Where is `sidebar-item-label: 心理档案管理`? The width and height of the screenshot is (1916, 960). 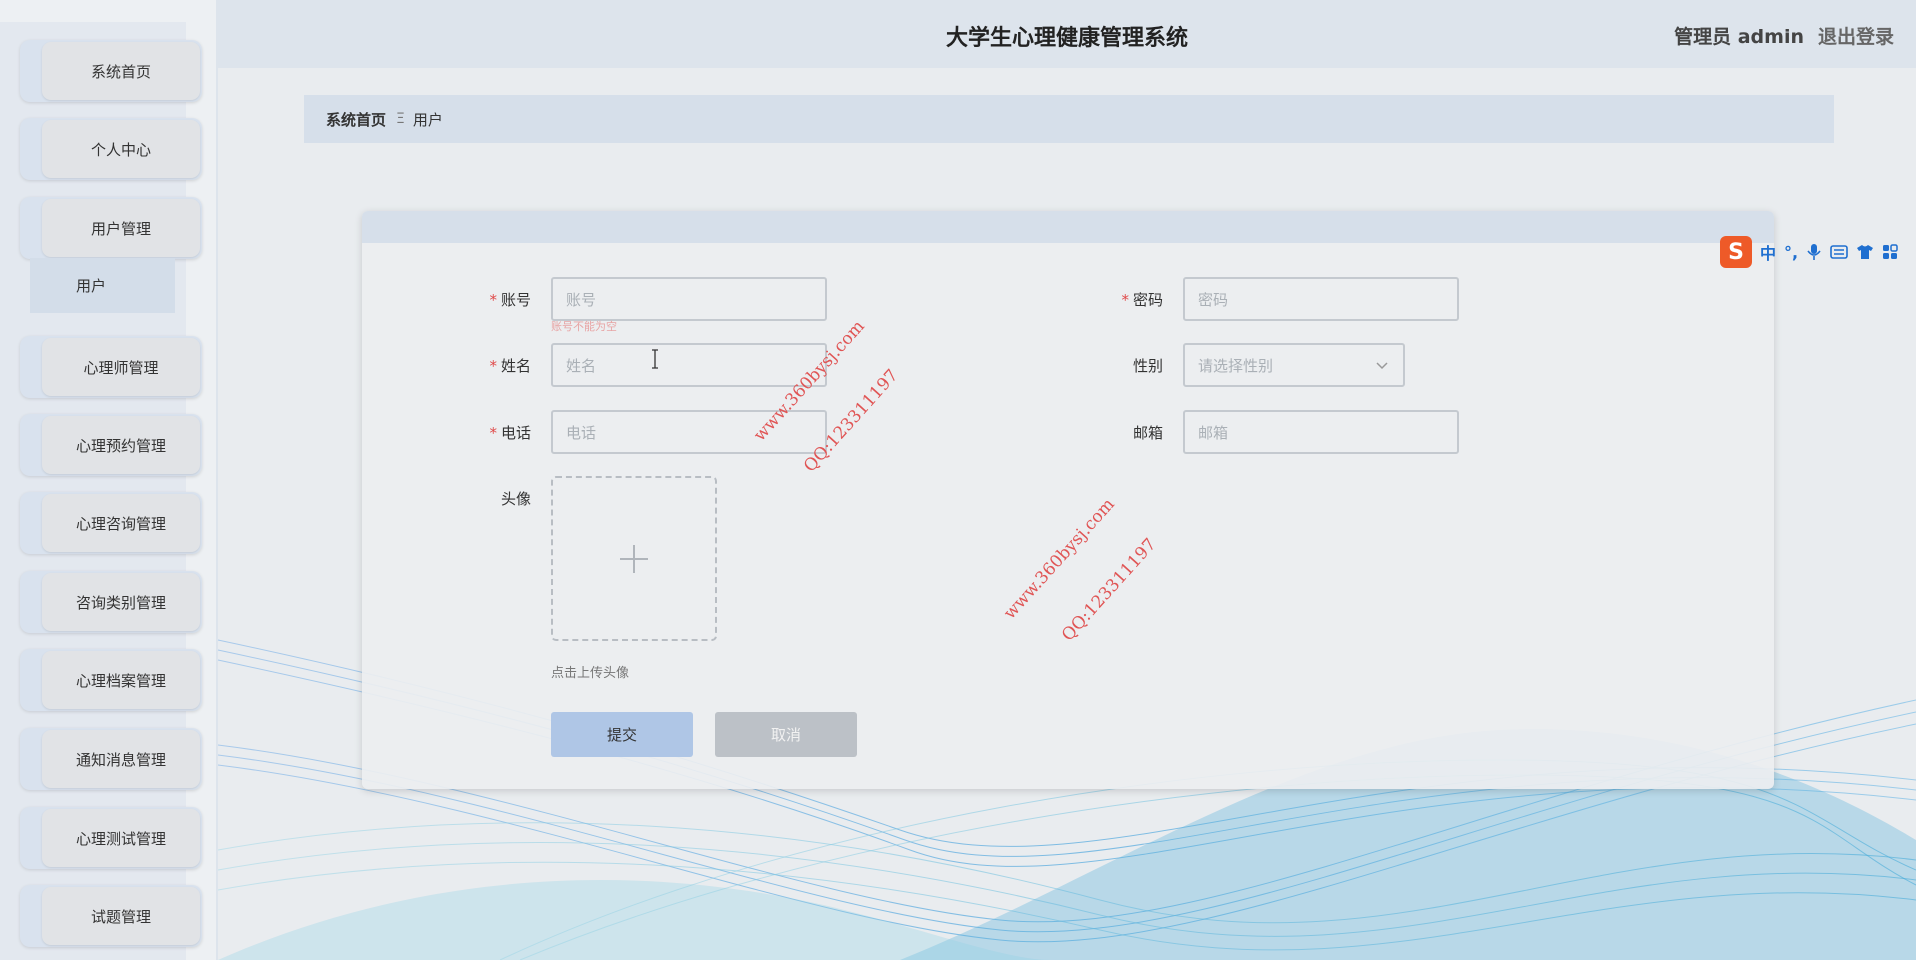 sidebar-item-label: 心理档案管理 is located at coordinates (121, 680).